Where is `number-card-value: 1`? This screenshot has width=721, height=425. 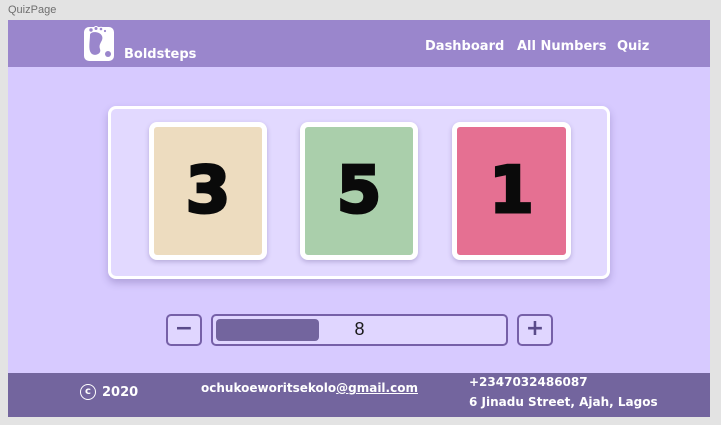 number-card-value: 1 is located at coordinates (512, 191).